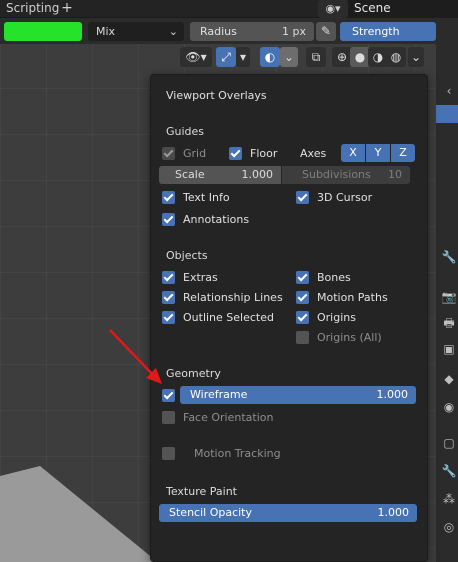 This screenshot has width=458, height=562. What do you see at coordinates (447, 114) in the screenshot?
I see `outliner-selected-row` at bounding box center [447, 114].